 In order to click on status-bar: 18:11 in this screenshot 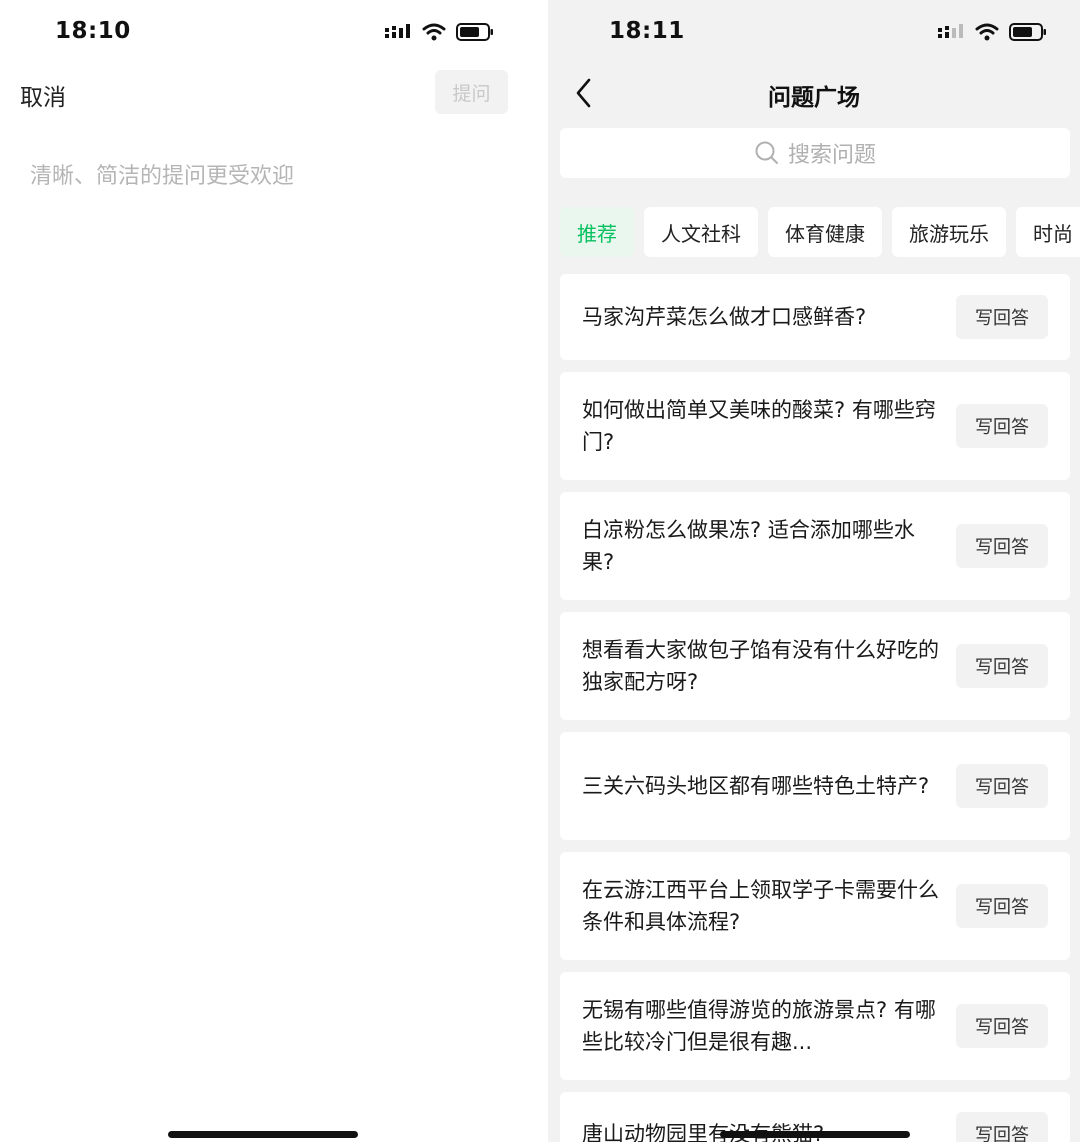, I will do `click(814, 33)`.